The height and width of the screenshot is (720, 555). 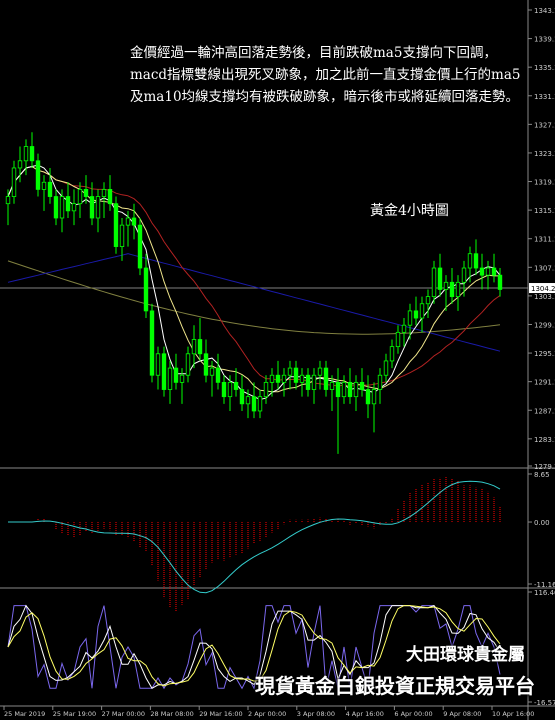 What do you see at coordinates (544, 440) in the screenshot?
I see `y-tick-label: 1283.1` at bounding box center [544, 440].